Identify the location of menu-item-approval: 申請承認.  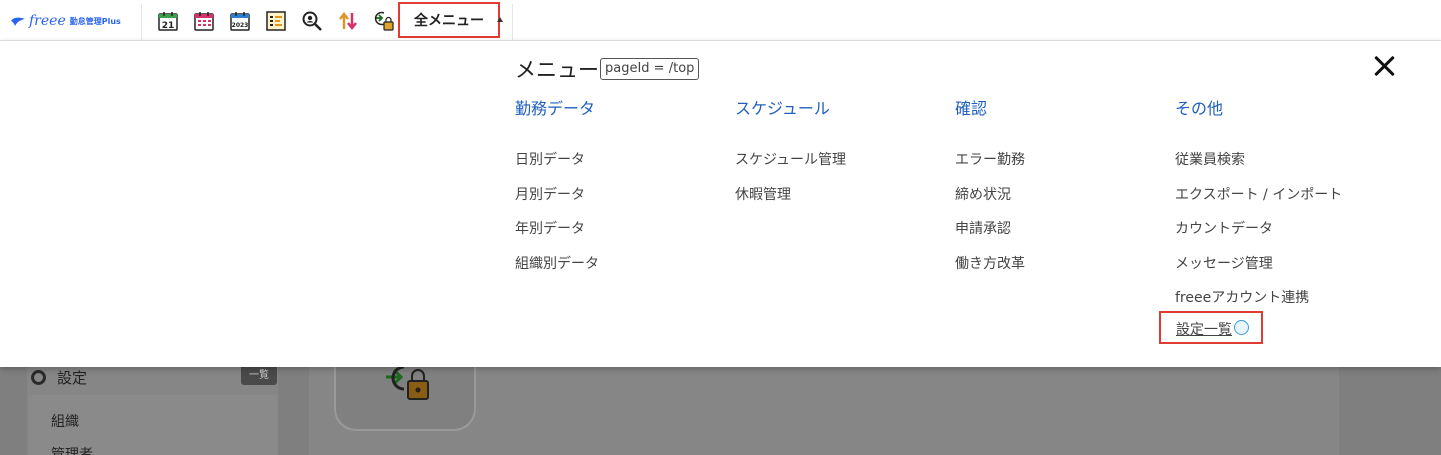
(1060, 229).